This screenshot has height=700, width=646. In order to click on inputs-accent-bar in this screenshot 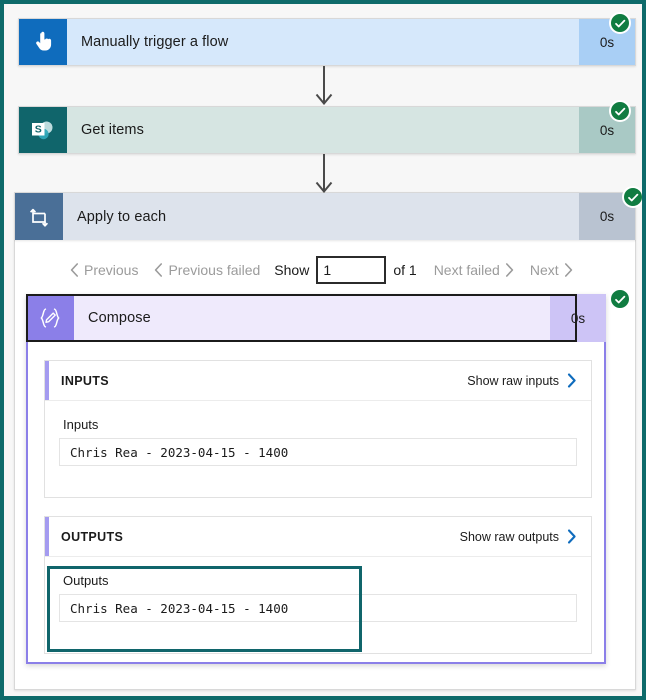, I will do `click(47, 380)`.